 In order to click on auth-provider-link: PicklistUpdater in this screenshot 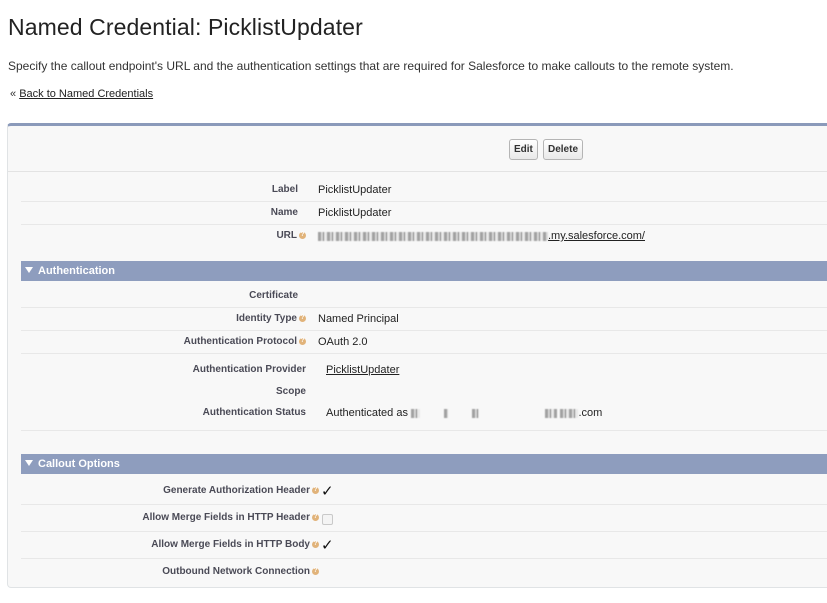, I will do `click(362, 370)`.